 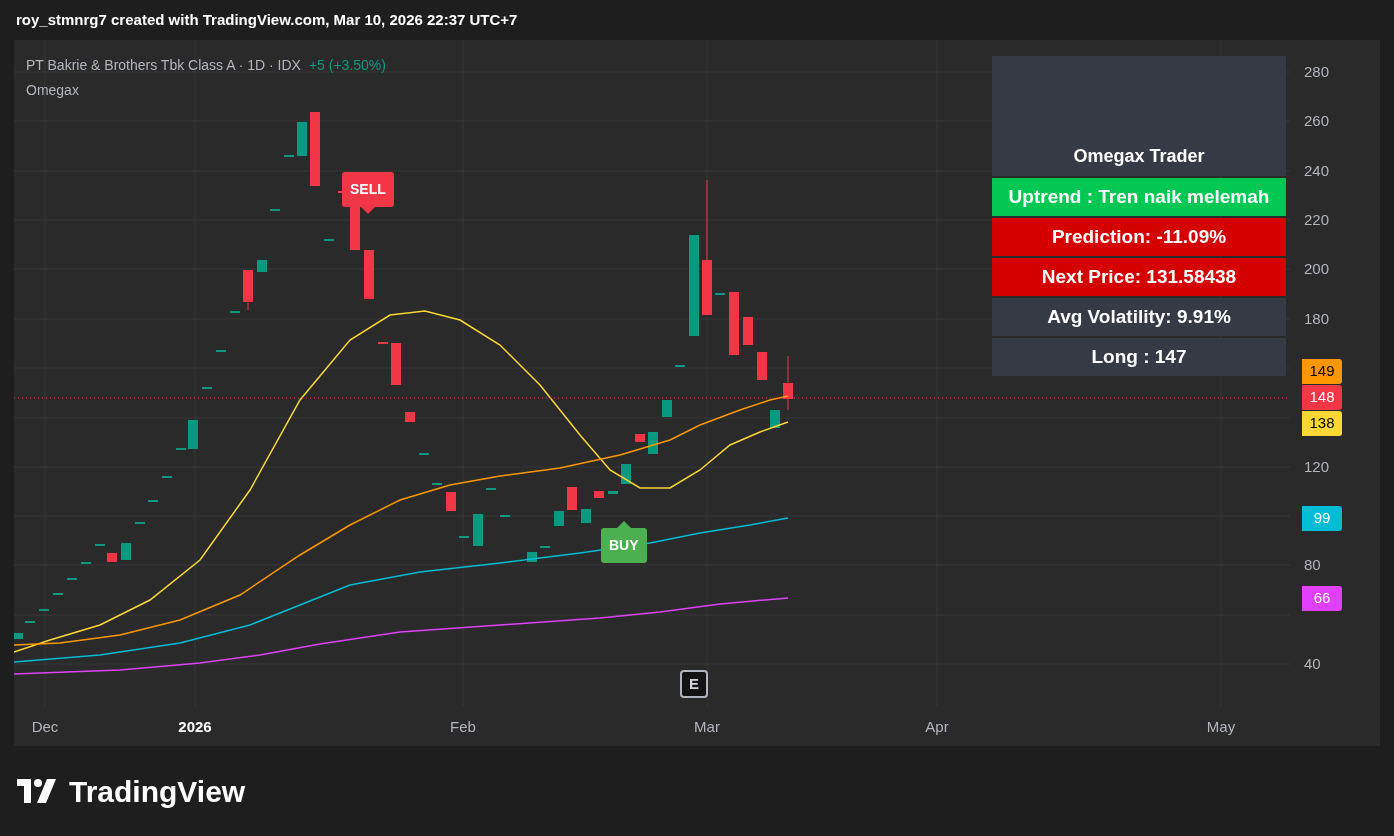 What do you see at coordinates (267, 19) in the screenshot?
I see `attribution-text: roy_stmnrg7 created with TradingView.com, Mar 10, 2026 22:37 UTC+7` at bounding box center [267, 19].